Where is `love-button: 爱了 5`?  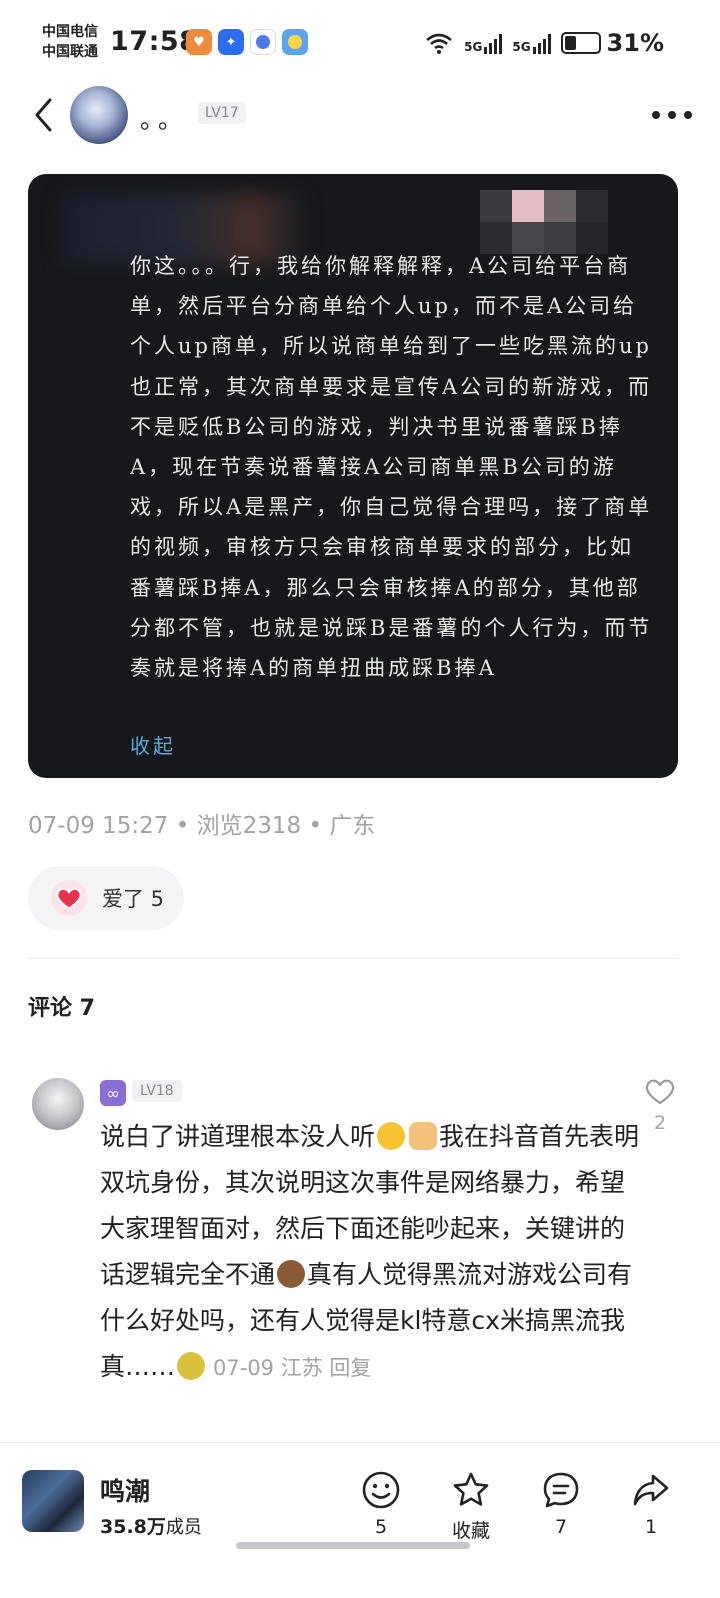 love-button: 爱了 5 is located at coordinates (106, 898).